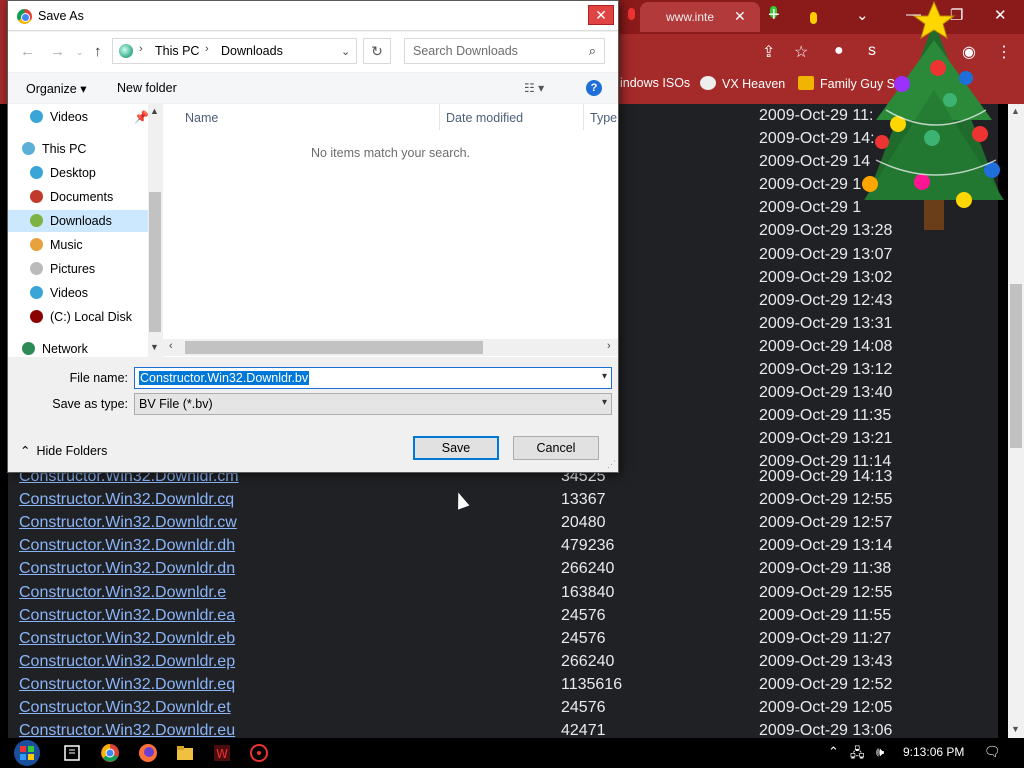 The width and height of the screenshot is (1024, 768). I want to click on nav-item-documents: Documents, so click(78, 197).